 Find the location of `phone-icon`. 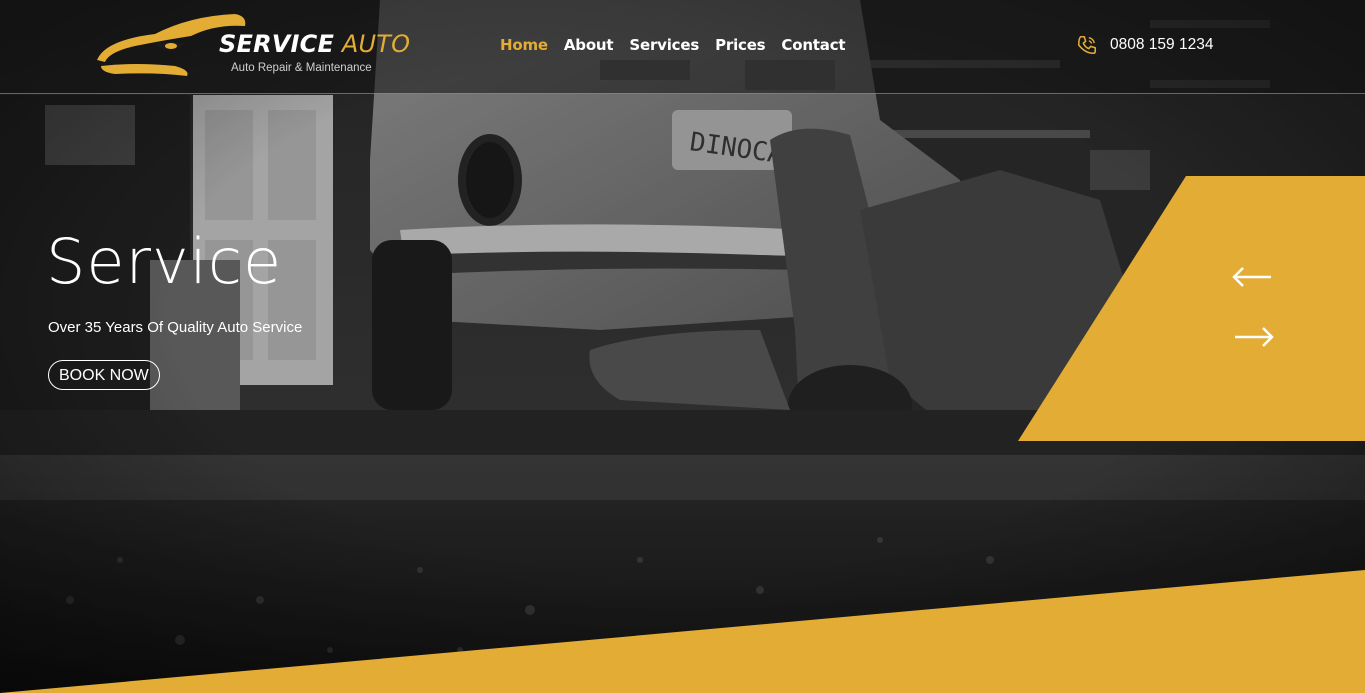

phone-icon is located at coordinates (1087, 45).